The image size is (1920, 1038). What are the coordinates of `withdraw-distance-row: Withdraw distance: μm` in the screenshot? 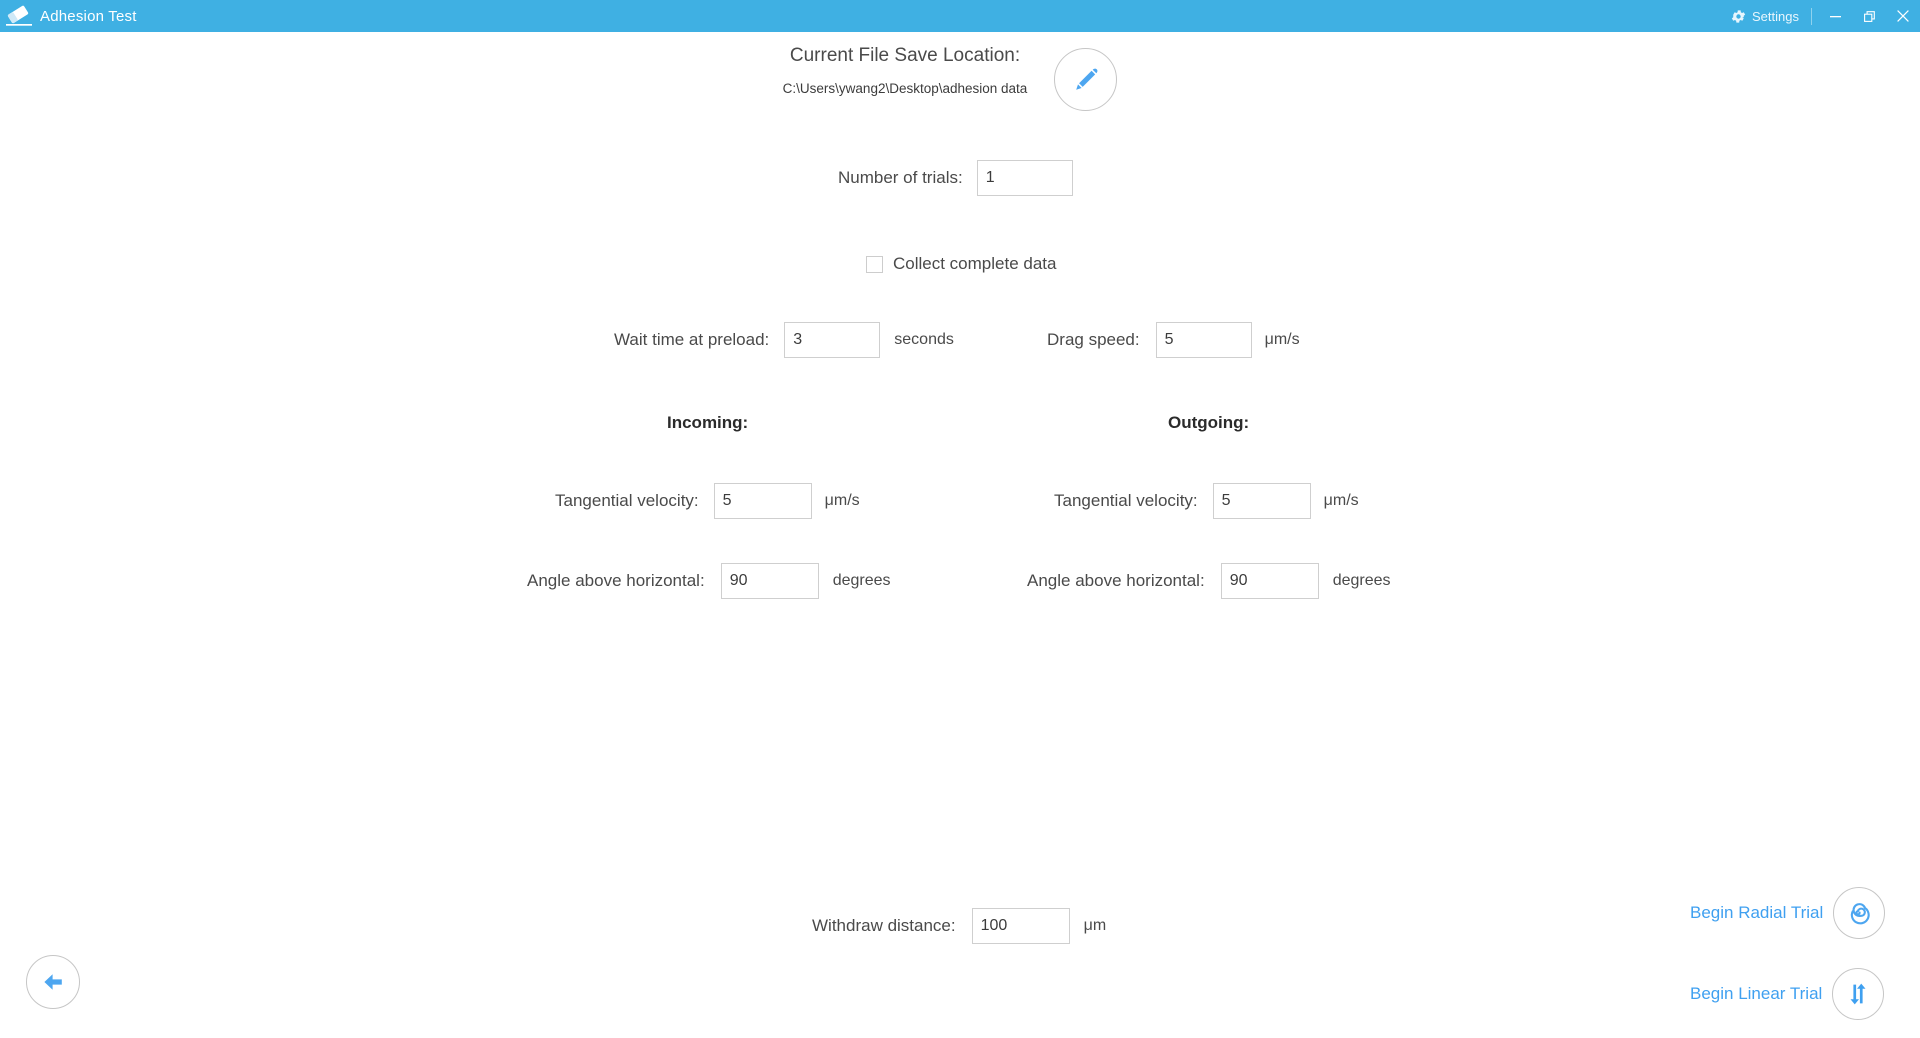 It's located at (959, 926).